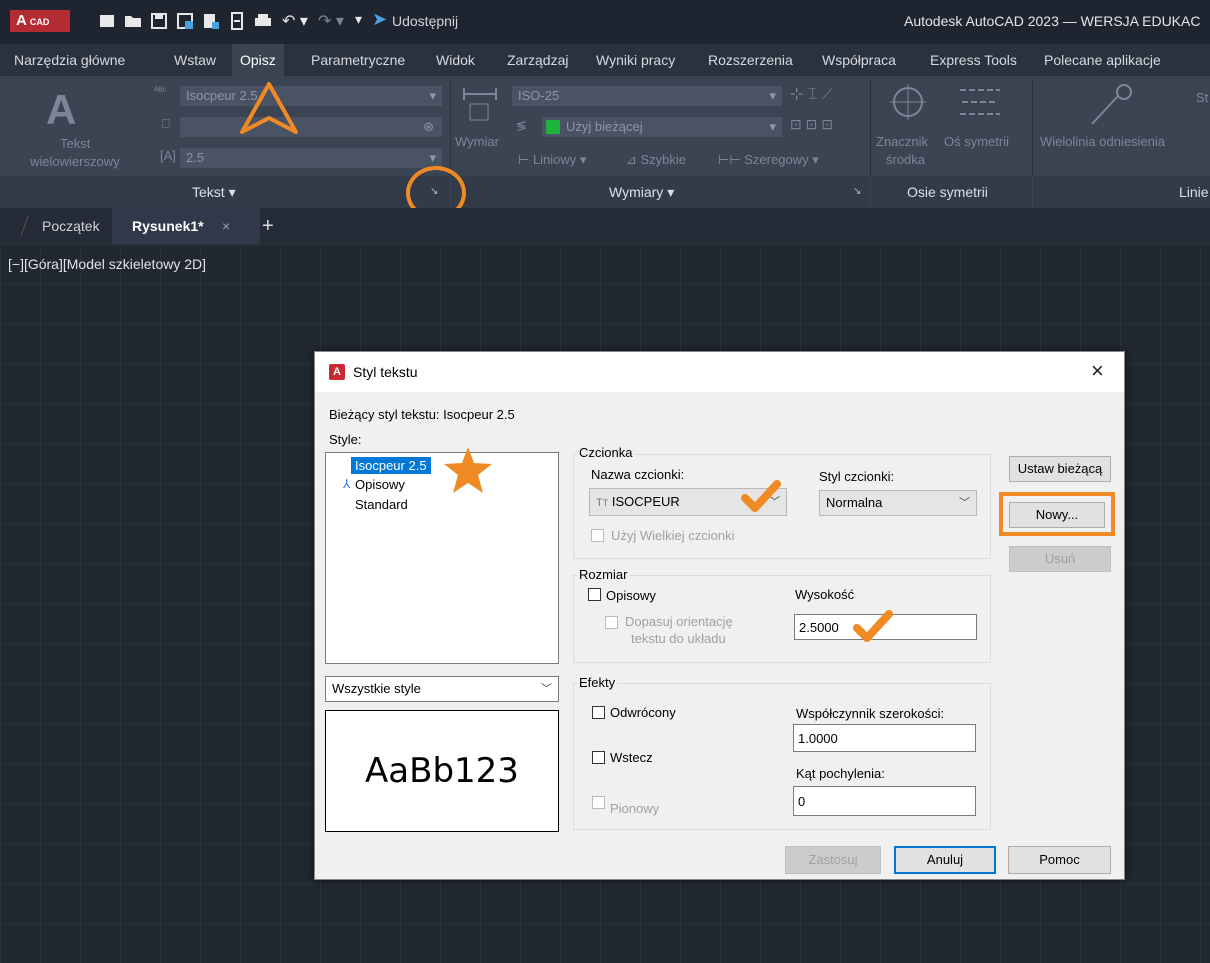 The height and width of the screenshot is (963, 1210). Describe the element at coordinates (598, 712) in the screenshot. I see `upside-down-checkbox` at that location.